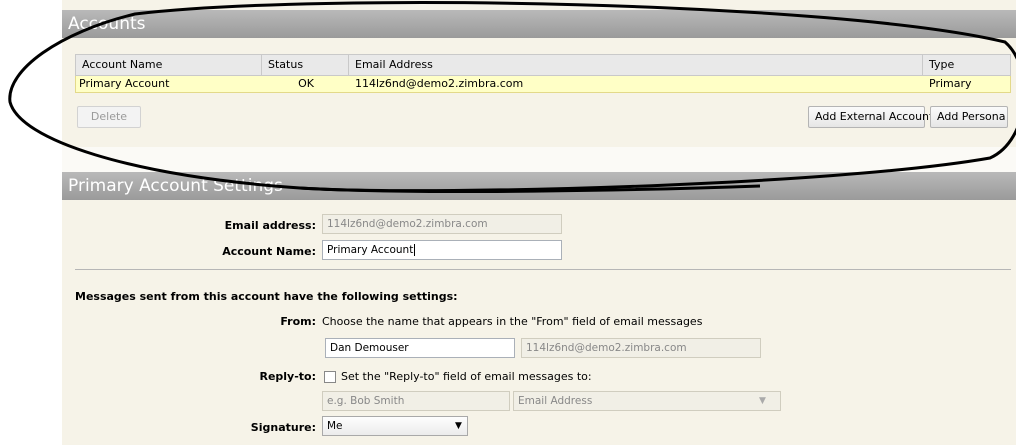  Describe the element at coordinates (306, 83) in the screenshot. I see `account-status-cell: OK` at that location.